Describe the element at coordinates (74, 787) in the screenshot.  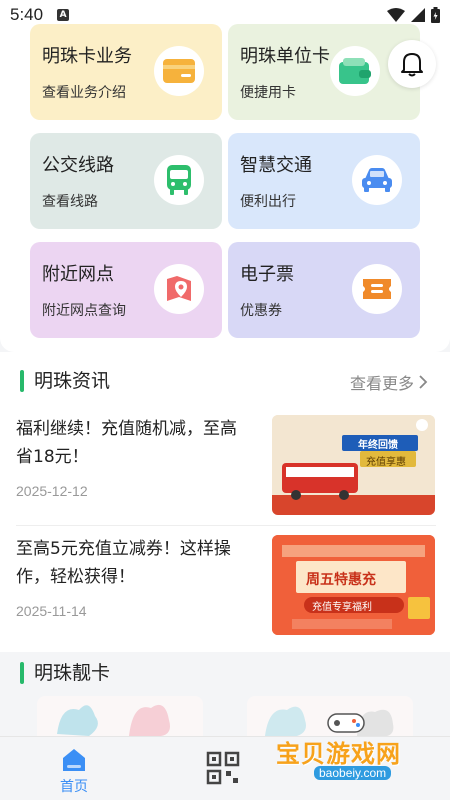
I see `tab-home-label: 首页` at that location.